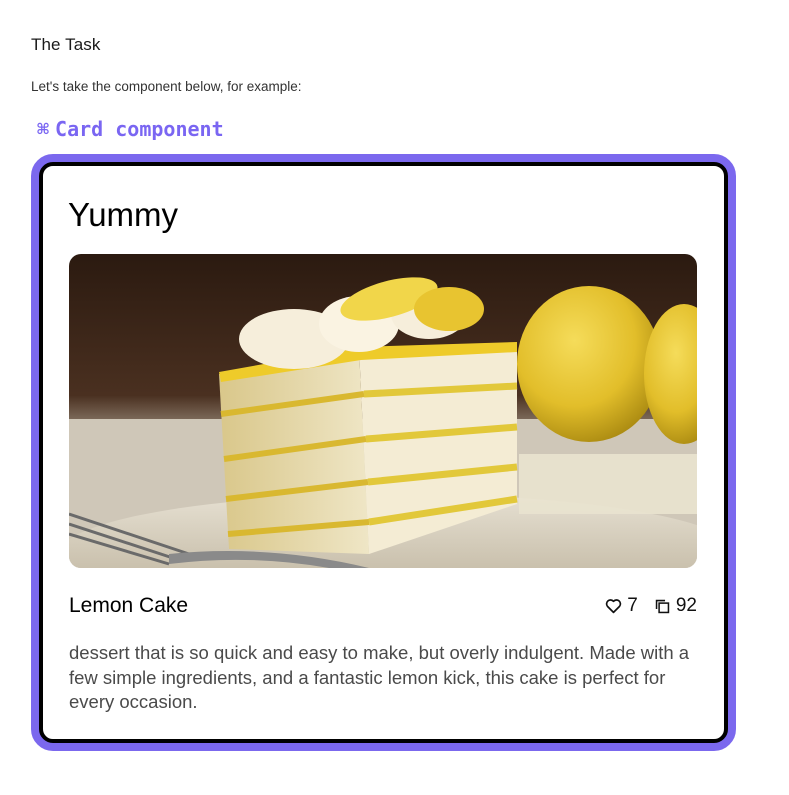 The width and height of the screenshot is (789, 795). What do you see at coordinates (66, 44) in the screenshot?
I see `section-title: The Task` at bounding box center [66, 44].